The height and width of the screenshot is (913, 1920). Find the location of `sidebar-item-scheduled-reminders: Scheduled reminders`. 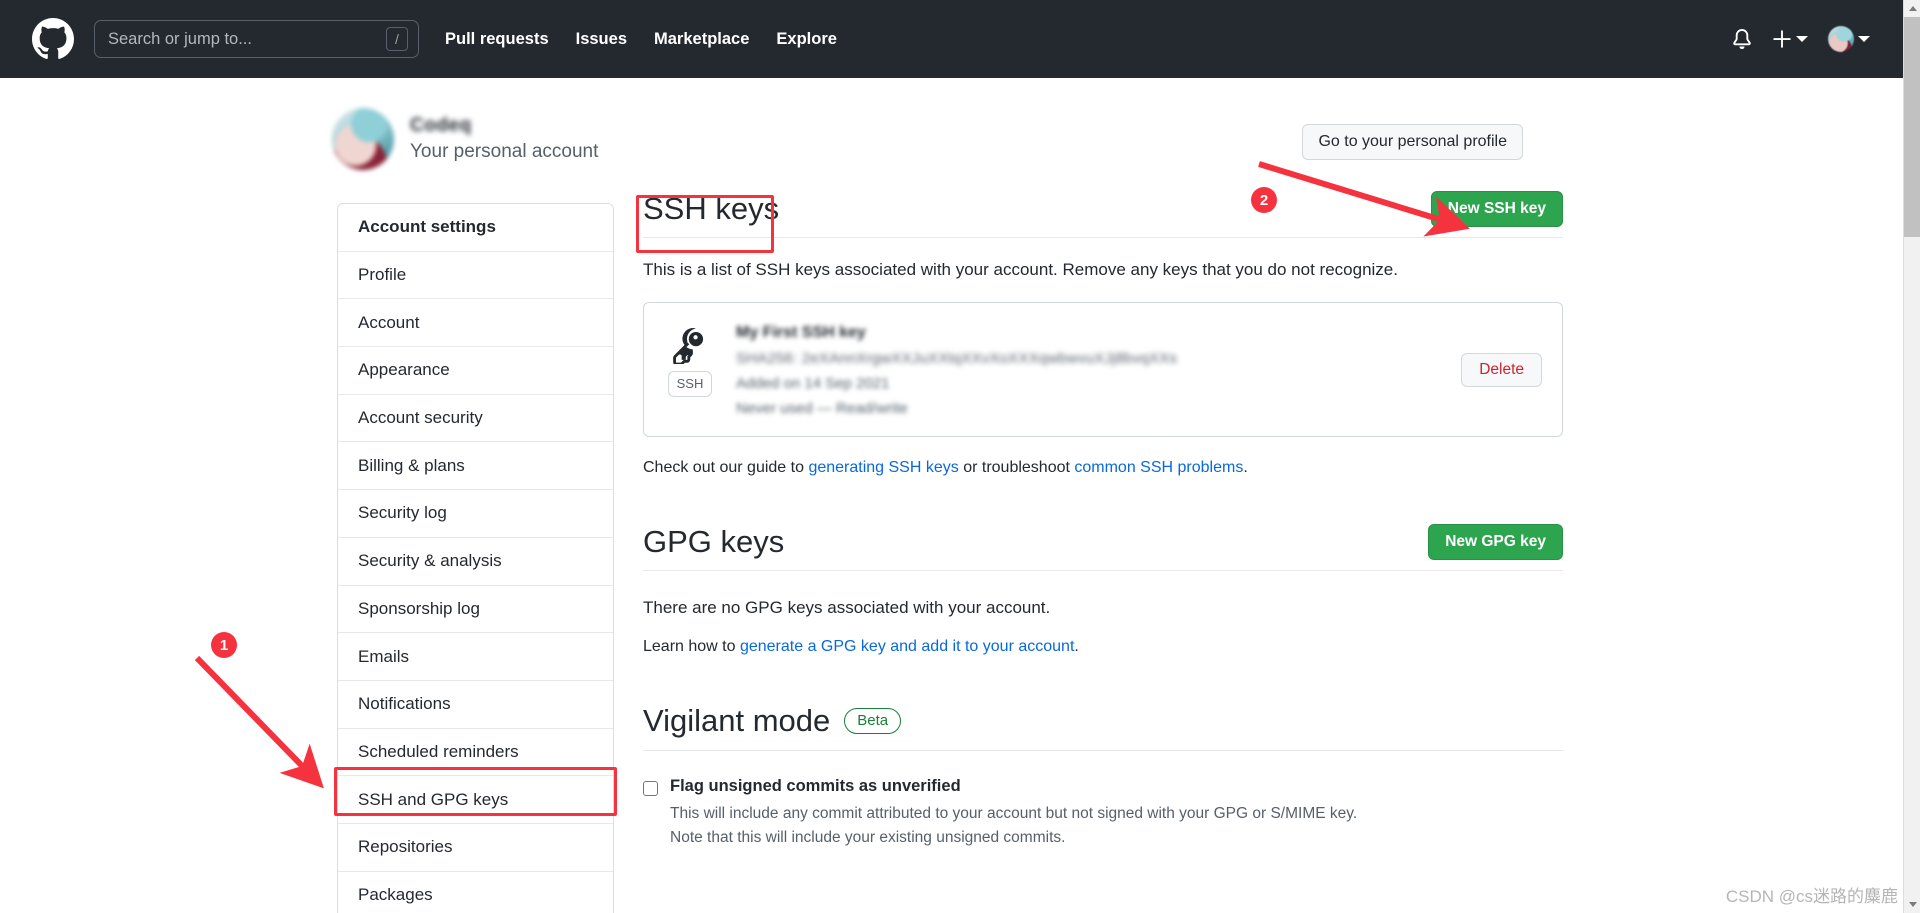

sidebar-item-scheduled-reminders: Scheduled reminders is located at coordinates (475, 752).